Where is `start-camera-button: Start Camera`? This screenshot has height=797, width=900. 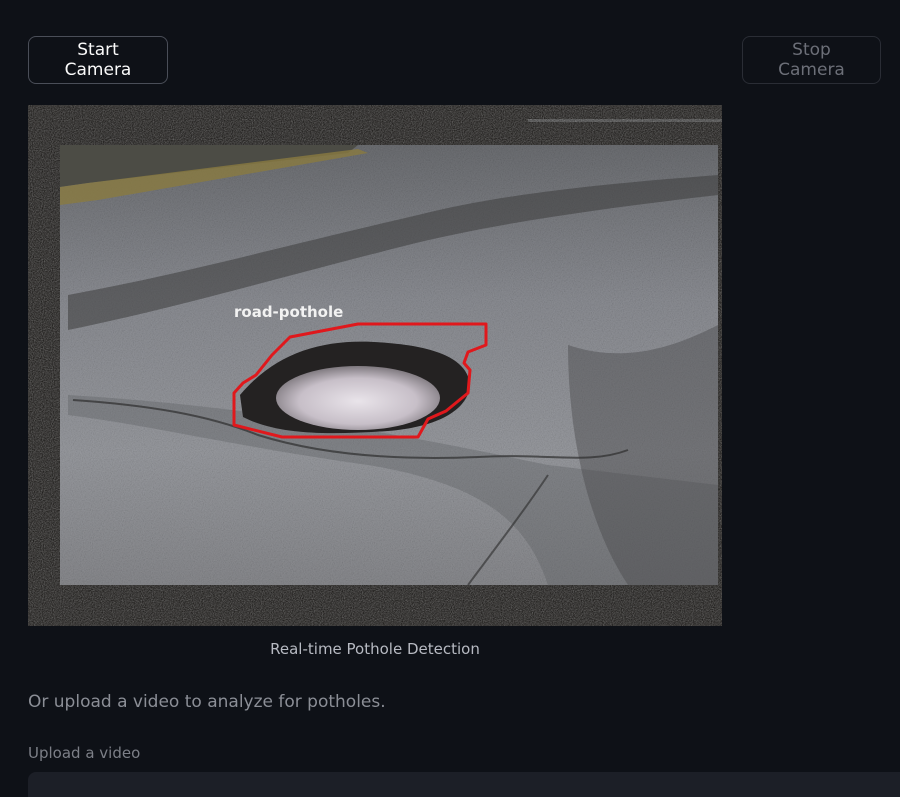
start-camera-button: Start Camera is located at coordinates (98, 60).